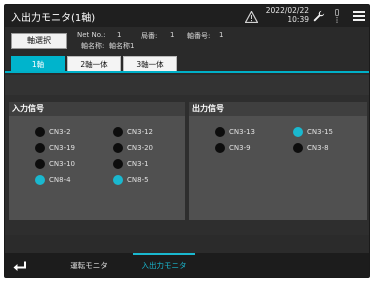  I want to click on axis-select-button: 軸選択, so click(39, 41).